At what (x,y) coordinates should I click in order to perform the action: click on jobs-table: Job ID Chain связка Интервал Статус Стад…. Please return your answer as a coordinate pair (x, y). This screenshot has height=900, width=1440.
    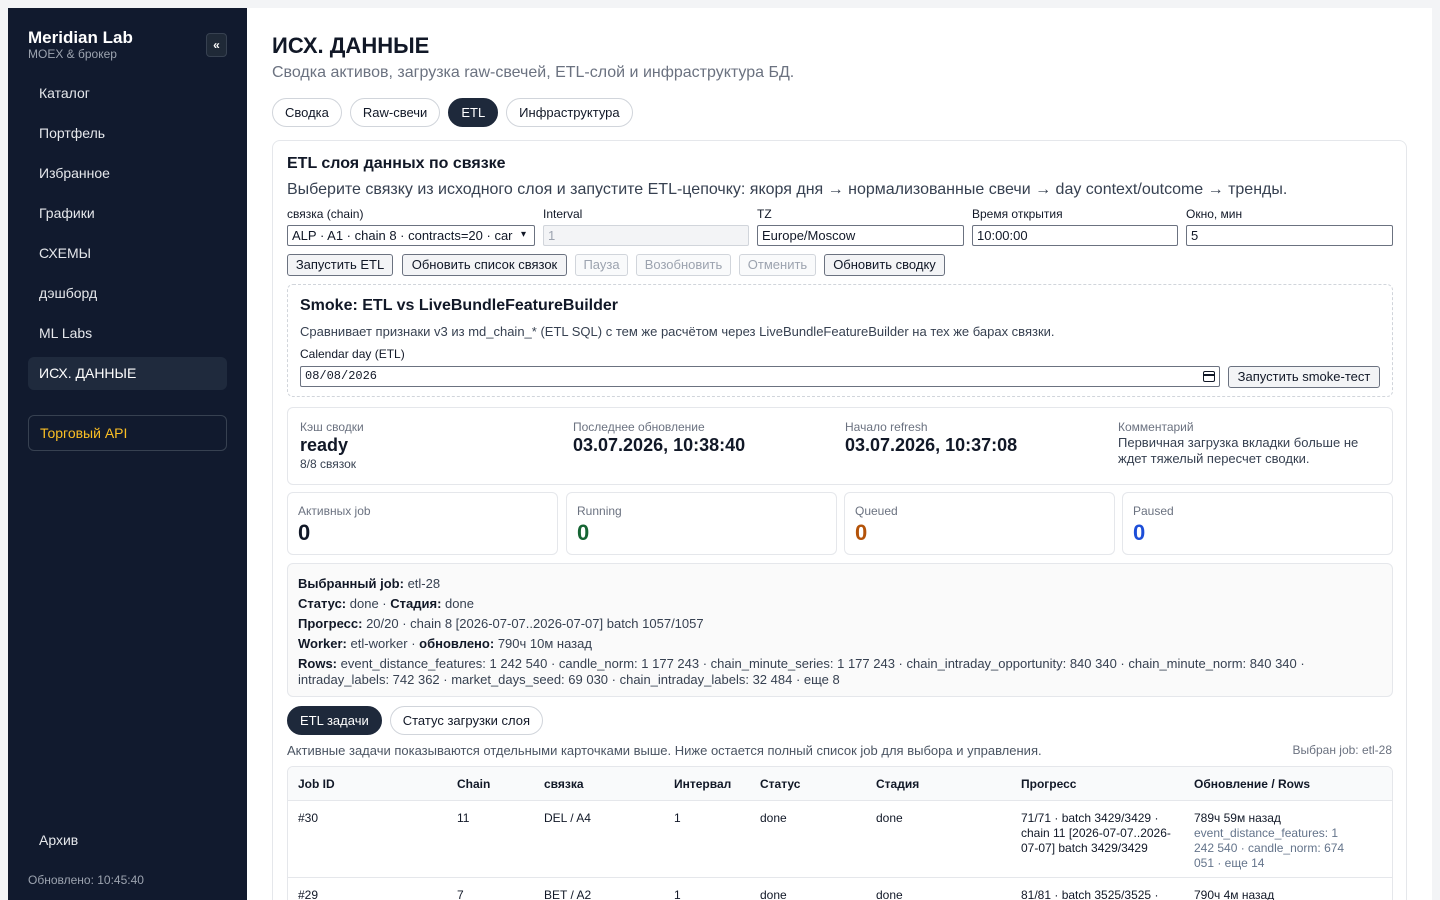
    Looking at the image, I should click on (840, 833).